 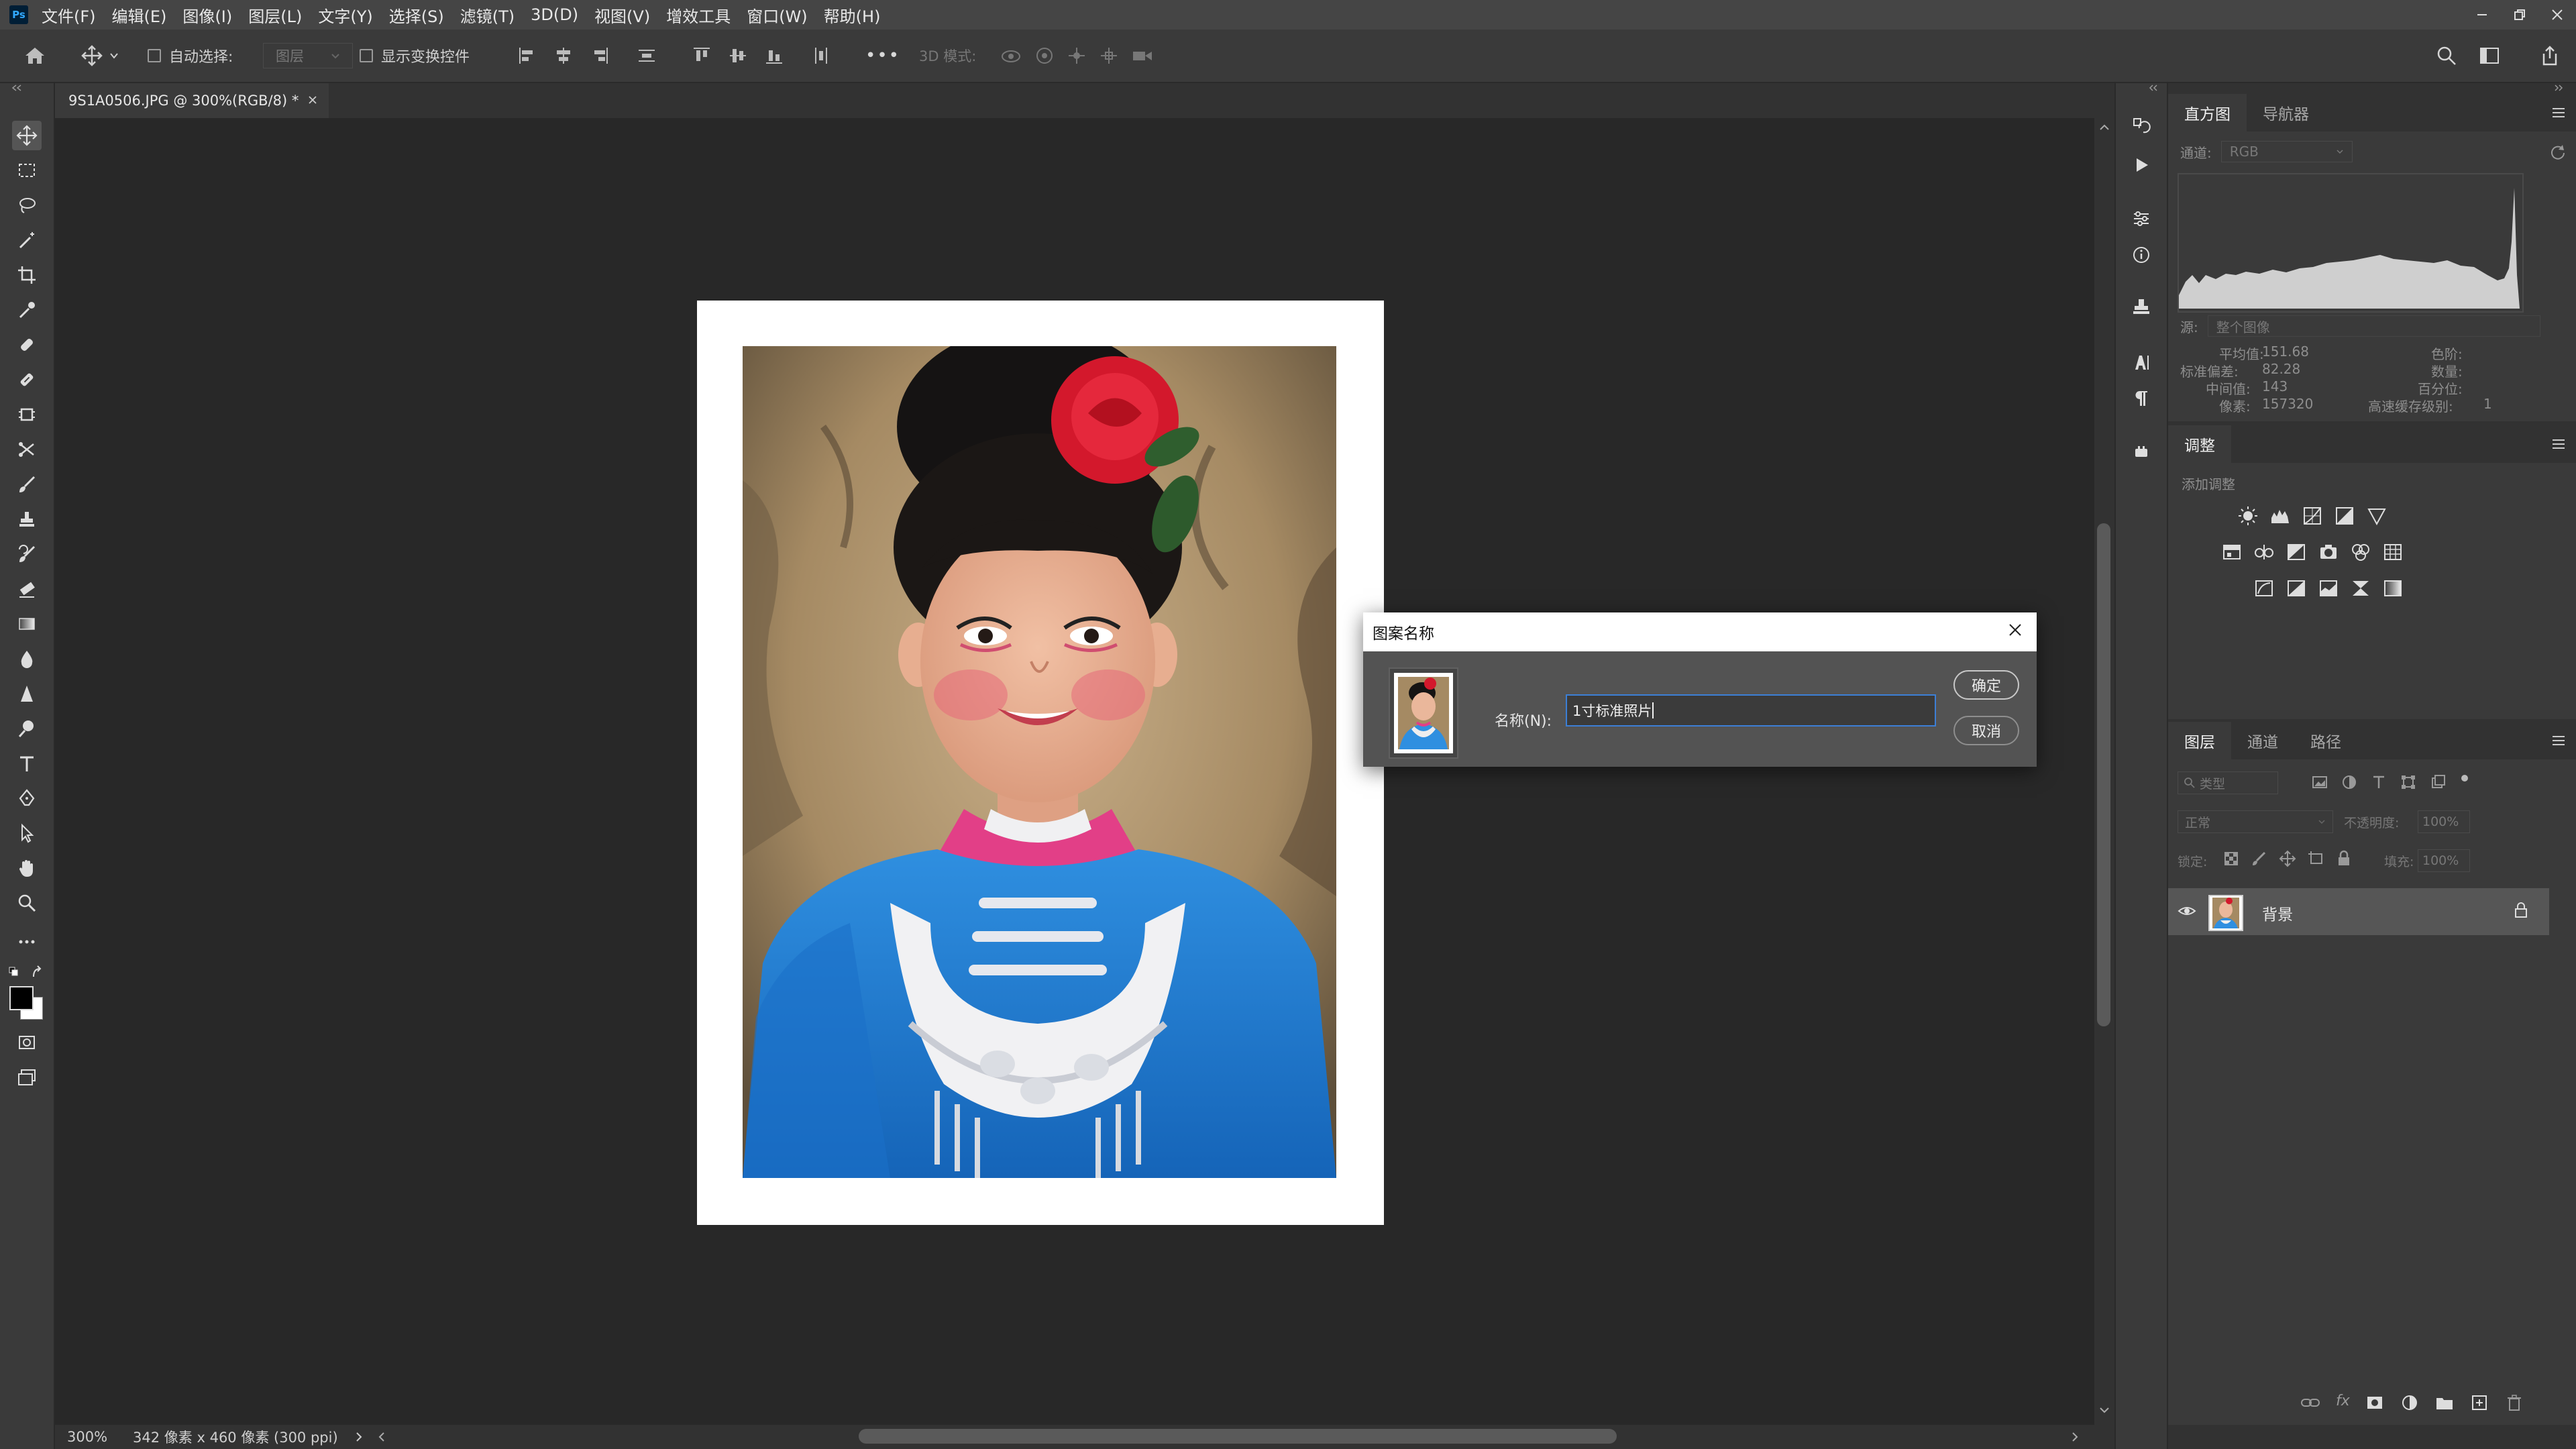 What do you see at coordinates (2315, 860) in the screenshot?
I see `lock-artboard-icon` at bounding box center [2315, 860].